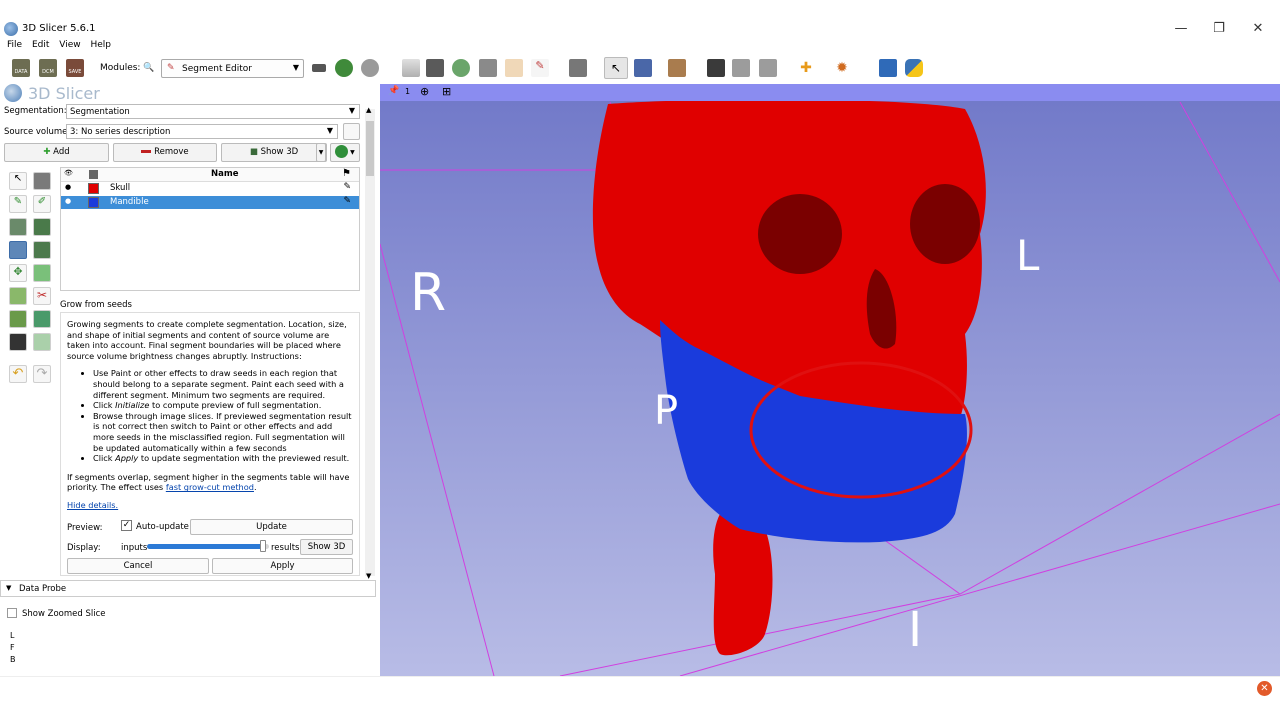  What do you see at coordinates (326, 547) in the screenshot?
I see `display-show-3d-button: Show 3D` at bounding box center [326, 547].